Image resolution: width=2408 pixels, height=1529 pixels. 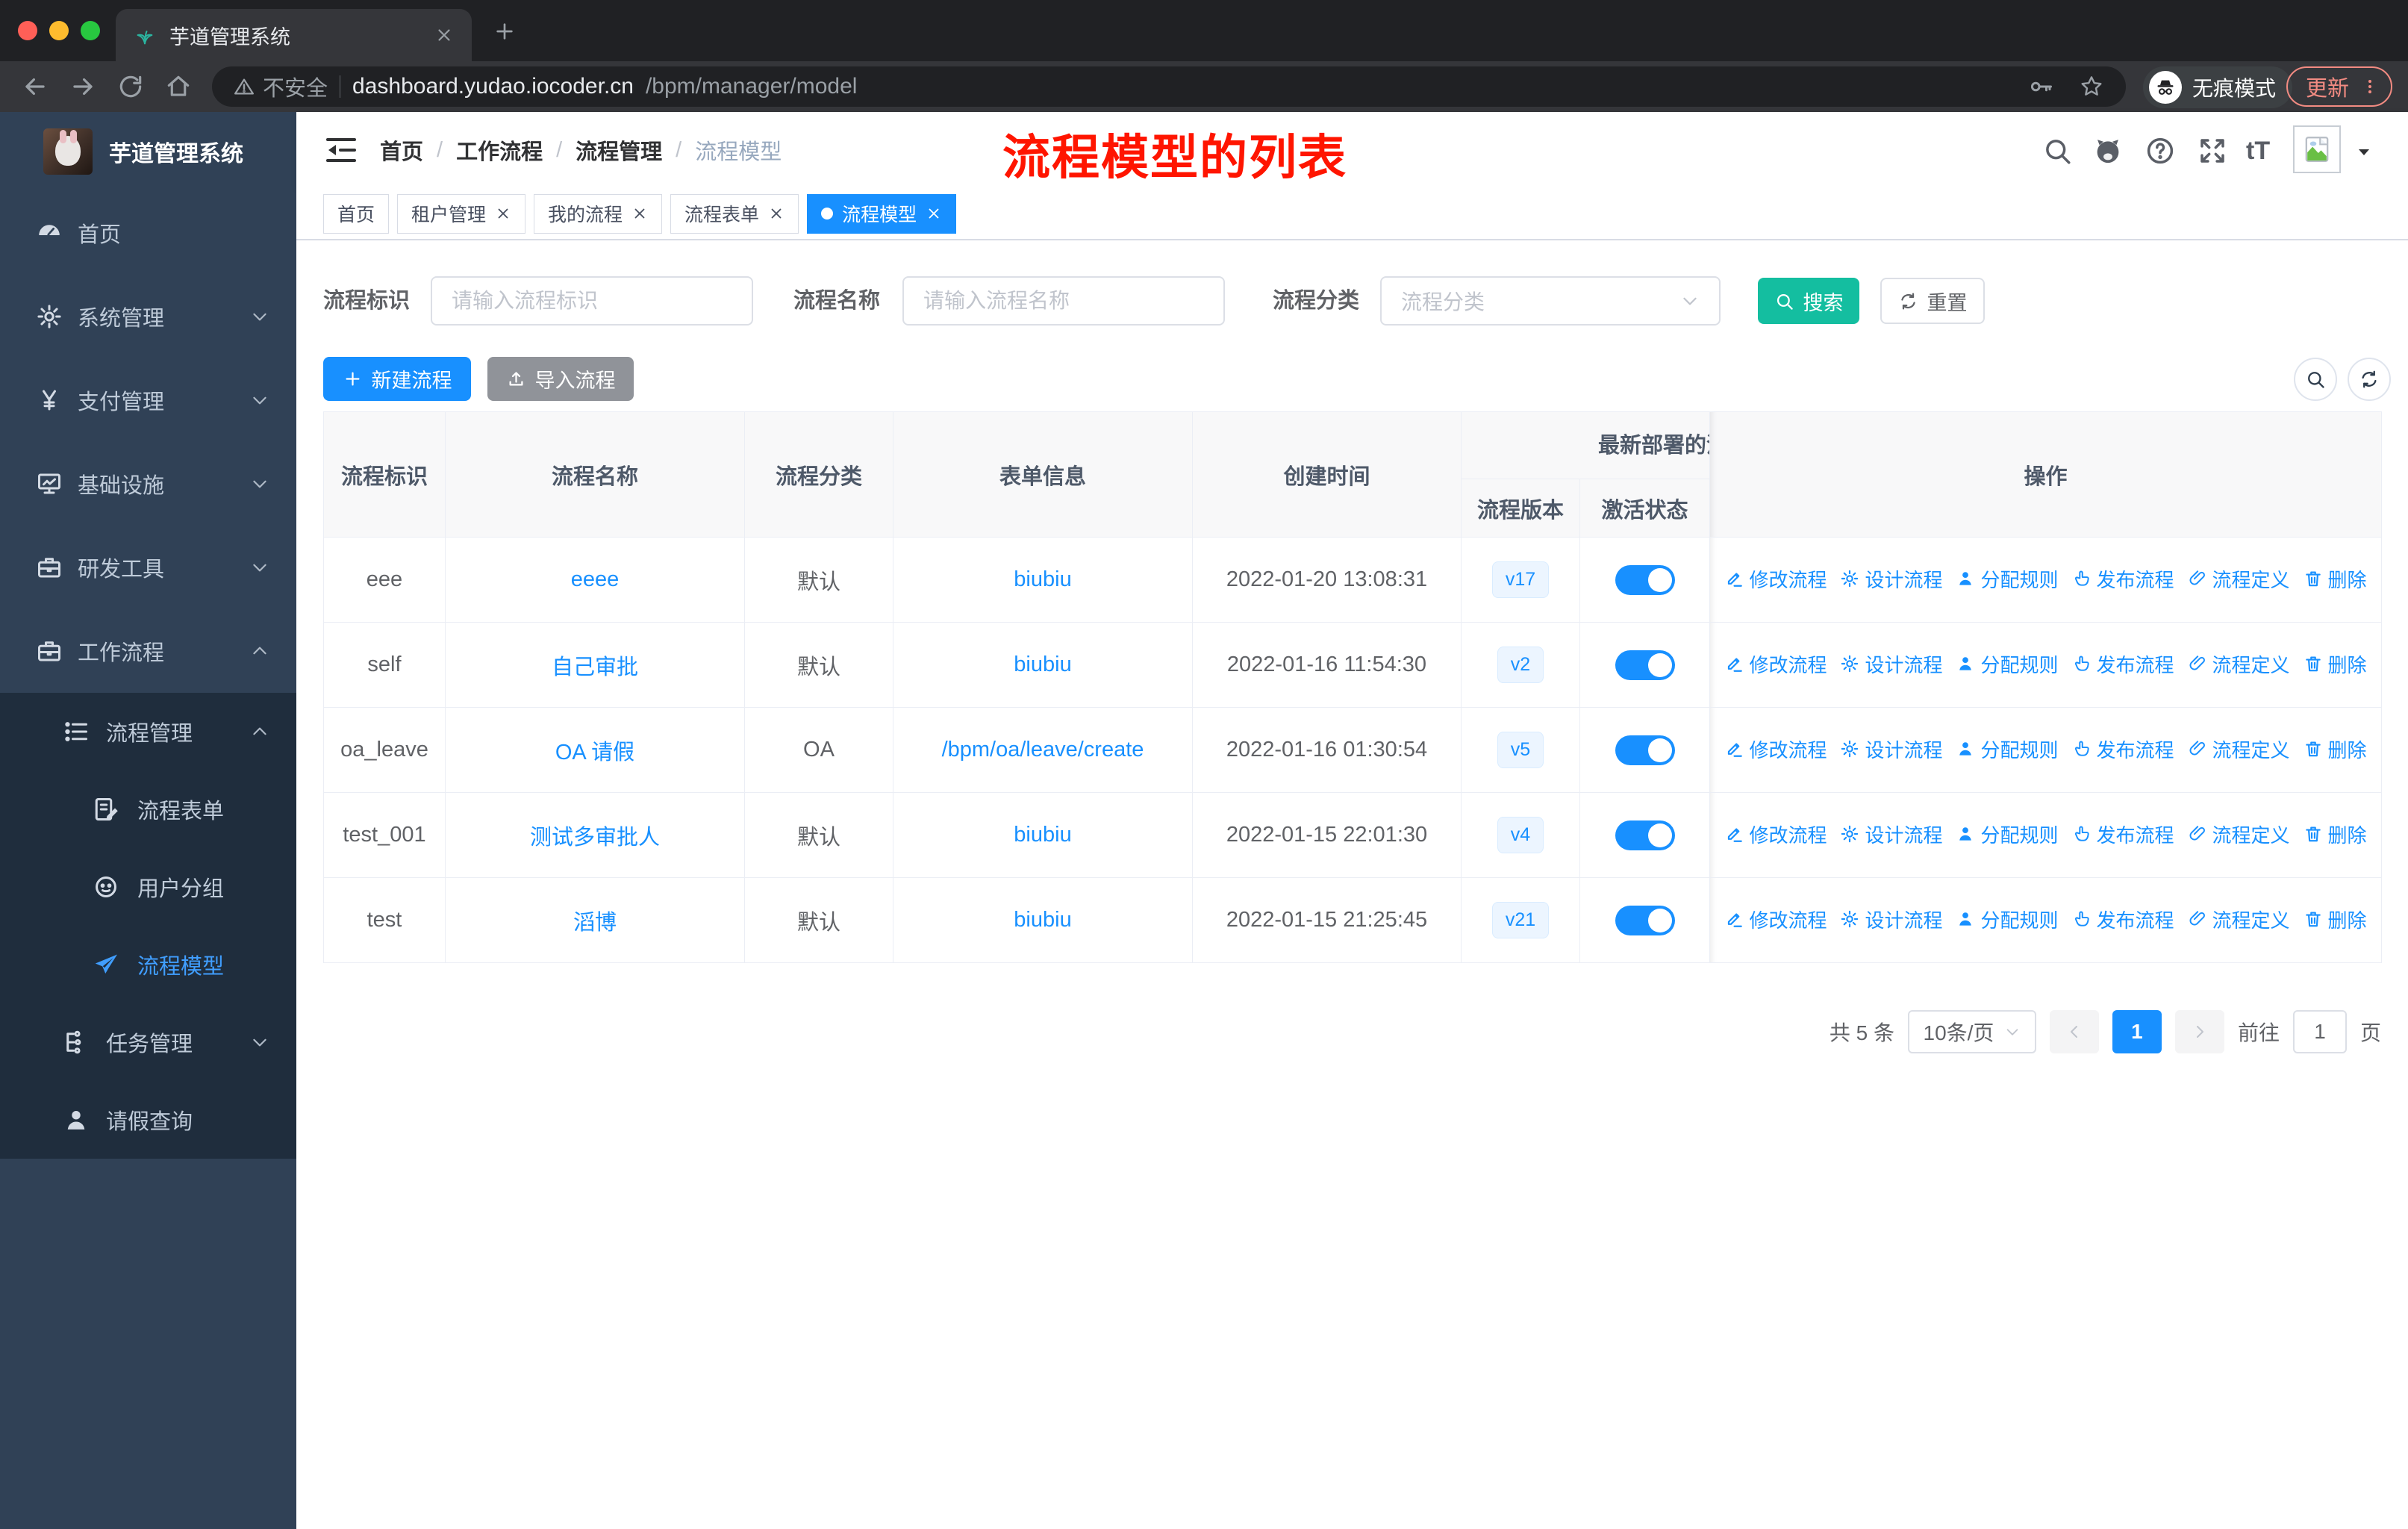 What do you see at coordinates (2370, 87) in the screenshot?
I see `browser-menu-dots-icon` at bounding box center [2370, 87].